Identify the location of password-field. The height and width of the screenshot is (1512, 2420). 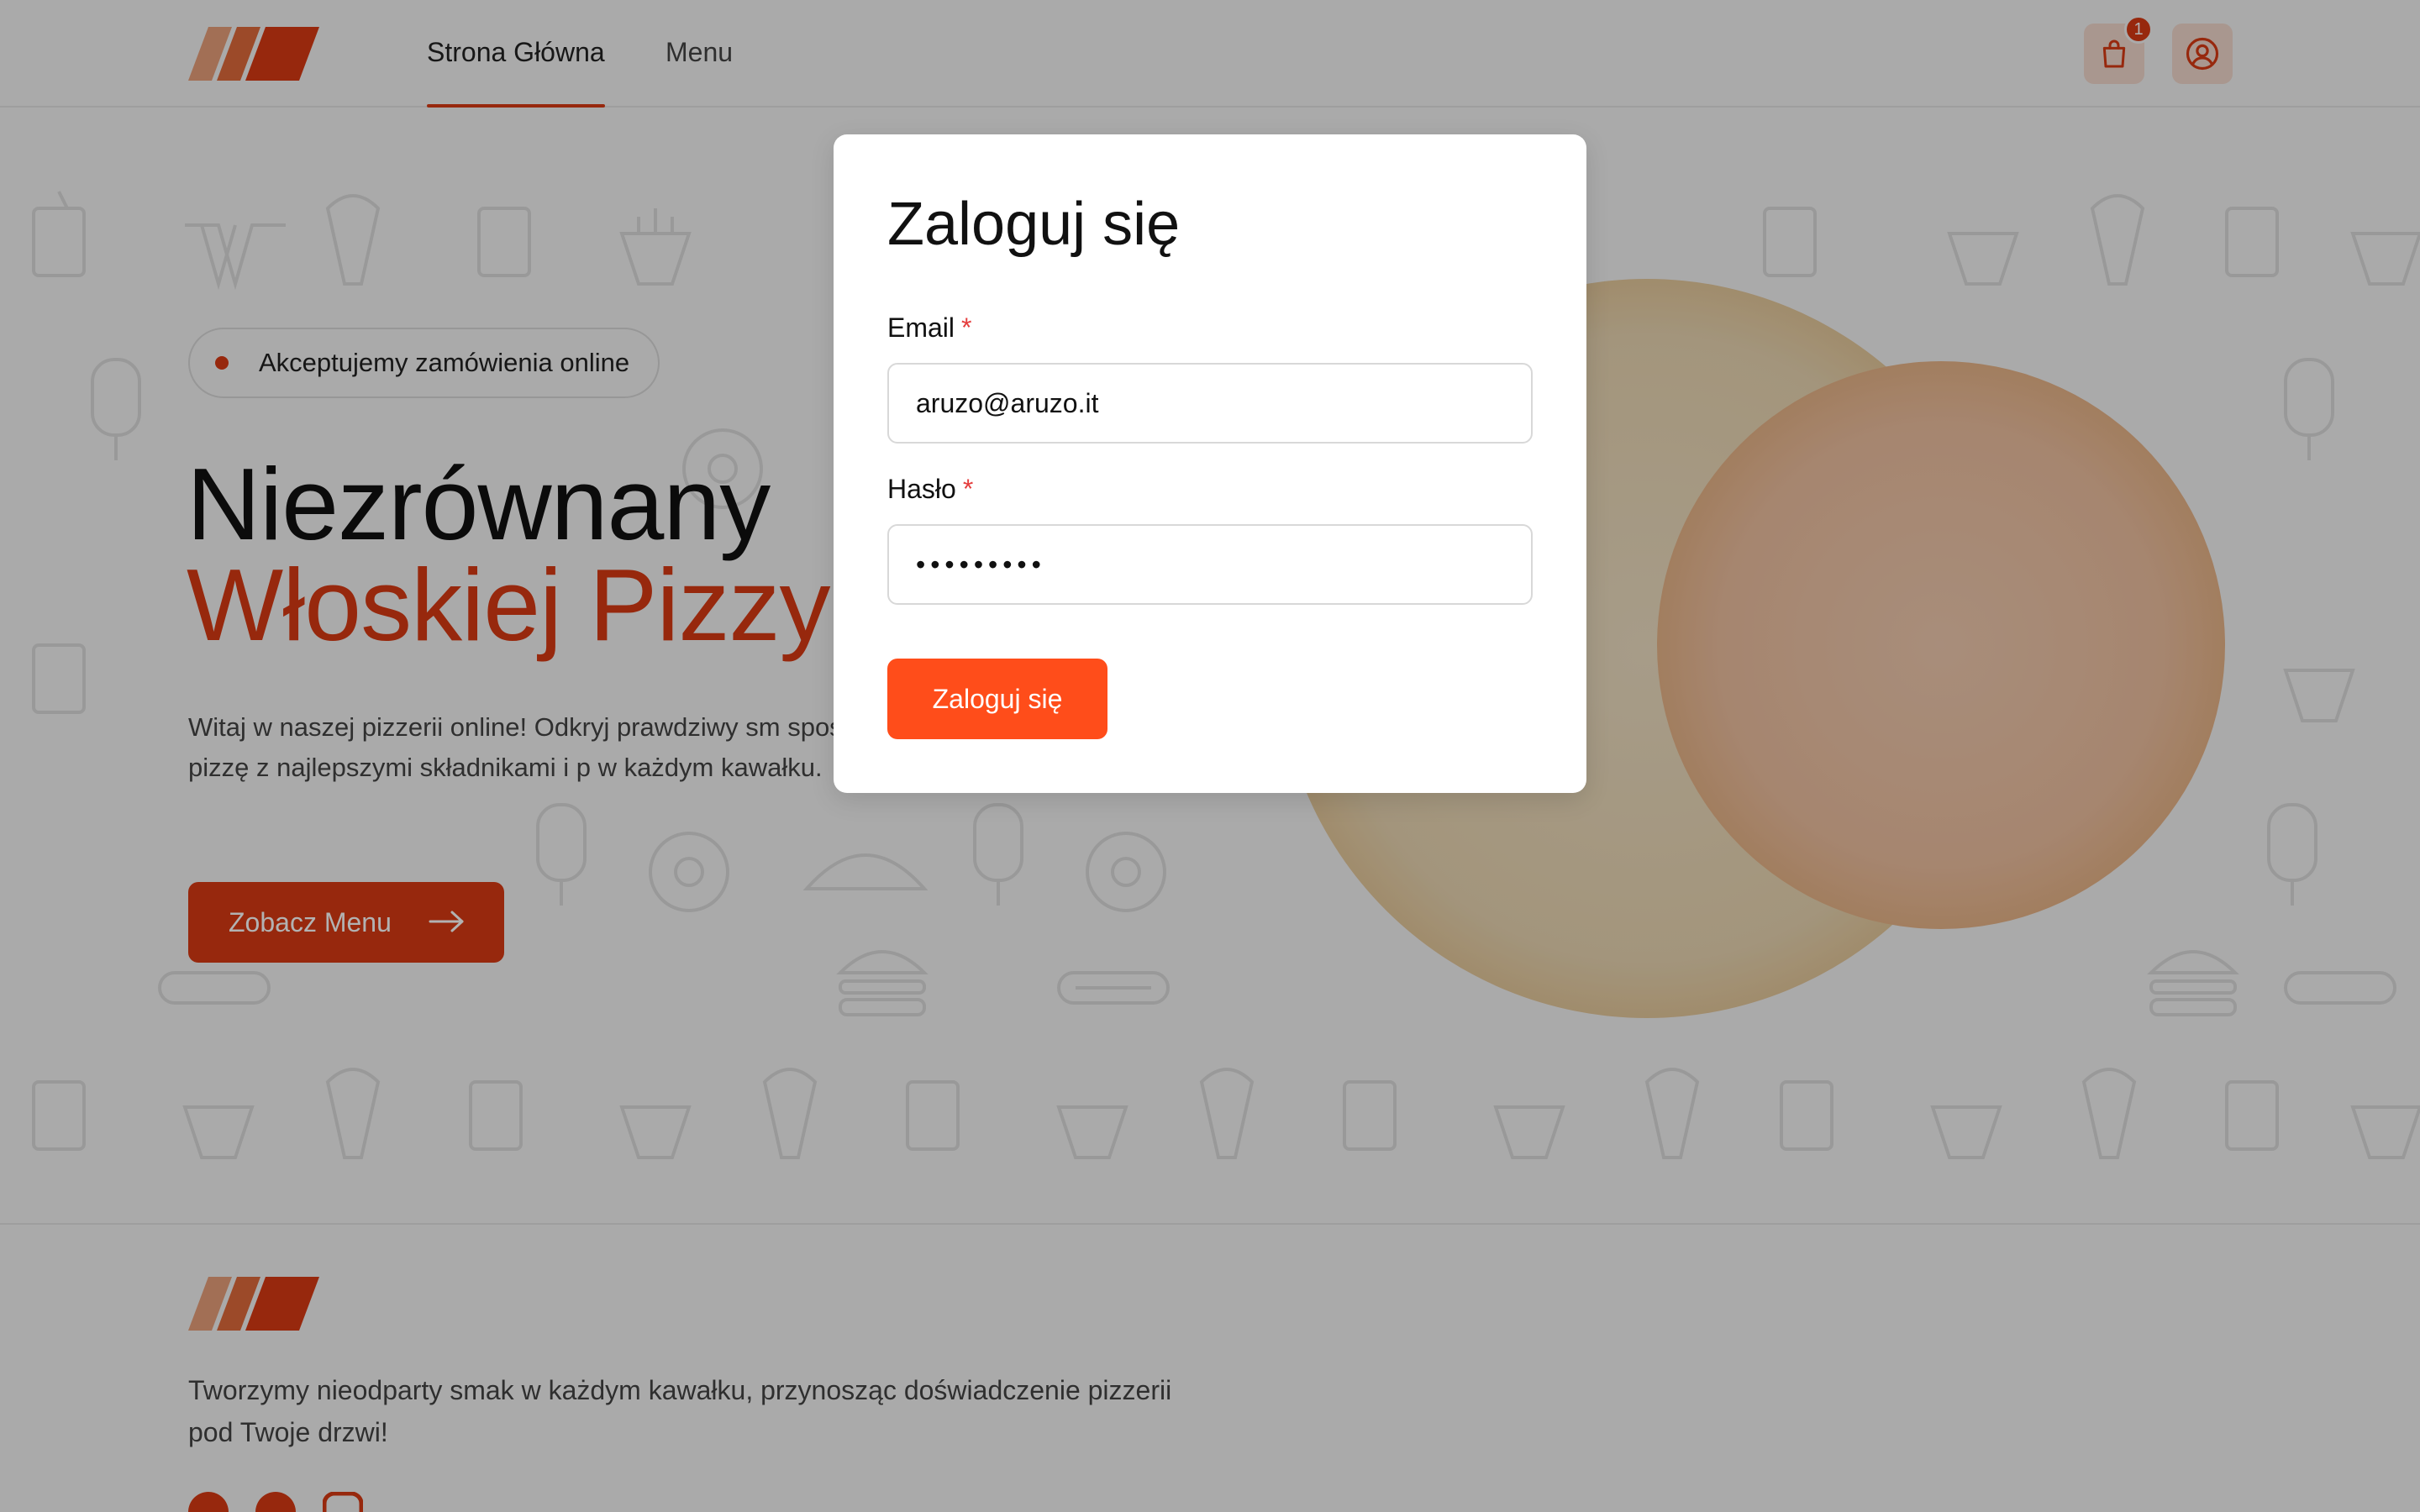
(1210, 564).